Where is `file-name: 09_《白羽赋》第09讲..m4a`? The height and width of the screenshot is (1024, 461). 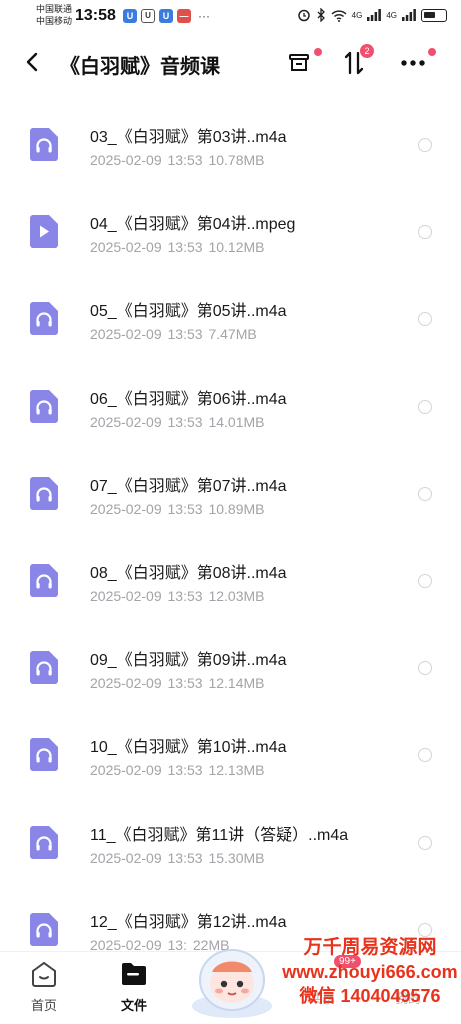
file-name: 09_《白羽赋》第09讲..m4a is located at coordinates (188, 661).